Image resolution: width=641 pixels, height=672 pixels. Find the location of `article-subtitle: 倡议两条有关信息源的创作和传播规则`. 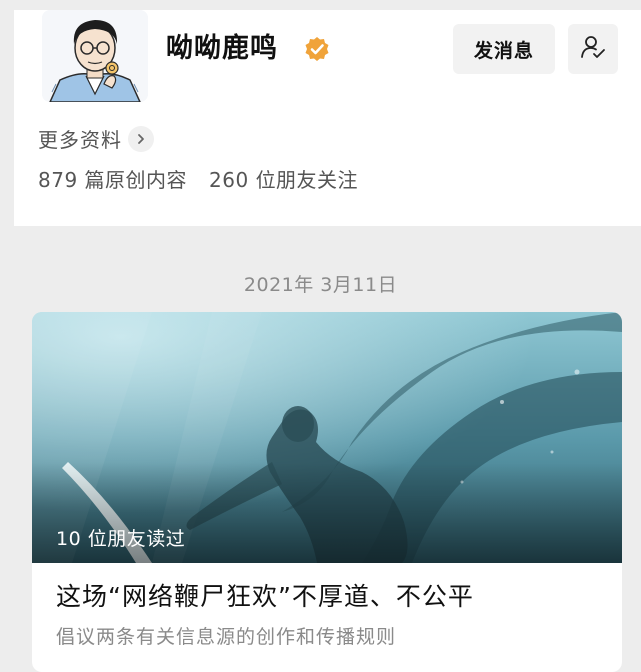

article-subtitle: 倡议两条有关信息源的创作和传播规则 is located at coordinates (226, 637).